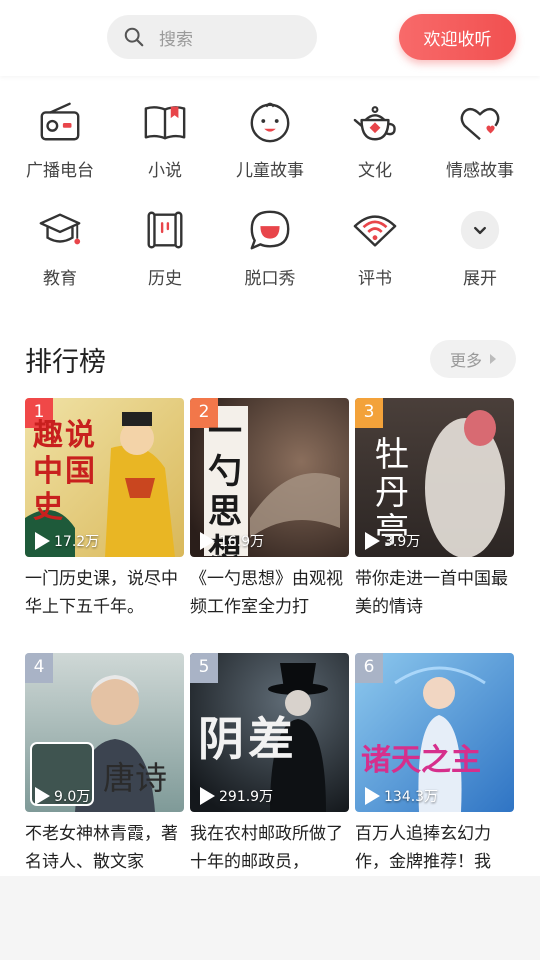 This screenshot has height=960, width=540. I want to click on play-count: 17.2万, so click(67, 541).